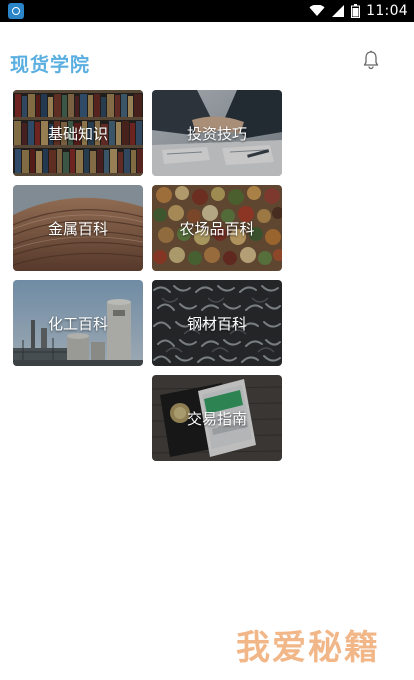 The image size is (414, 680). I want to click on category-card-investment-tips: 投资技巧, so click(217, 133).